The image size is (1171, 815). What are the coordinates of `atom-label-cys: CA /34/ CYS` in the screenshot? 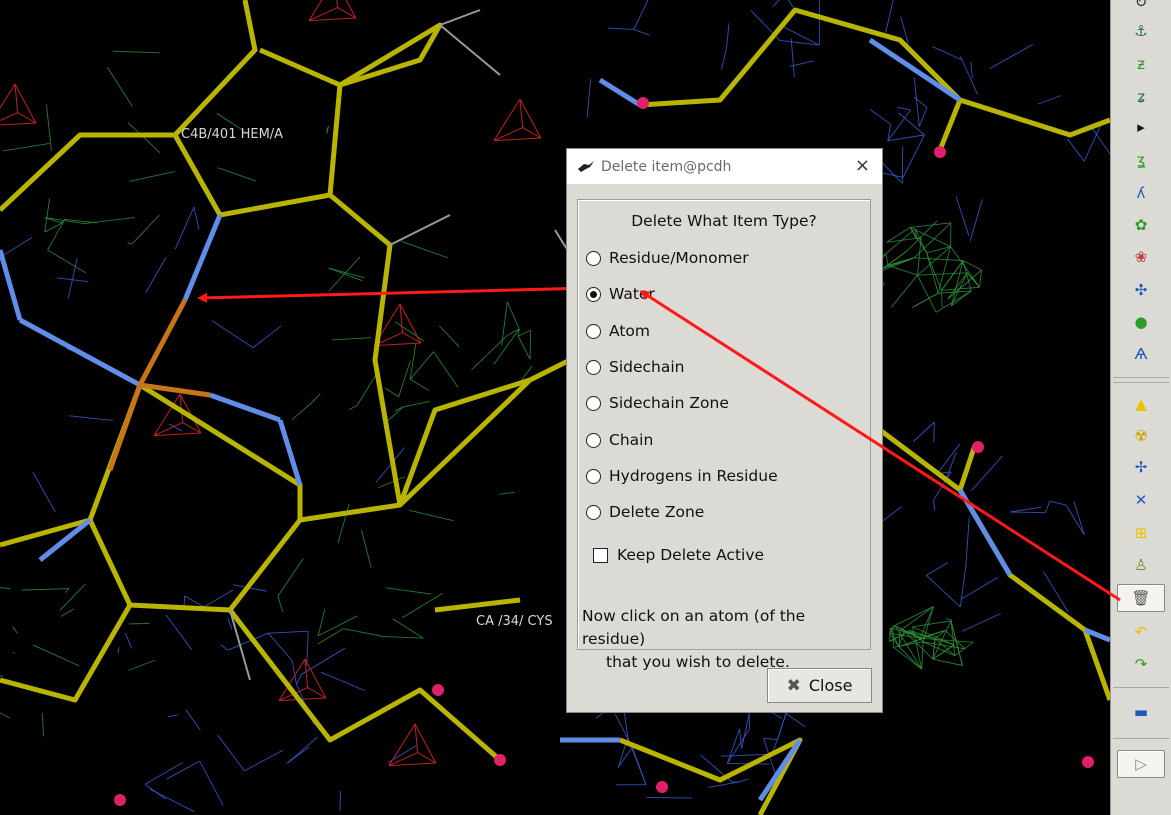 It's located at (514, 621).